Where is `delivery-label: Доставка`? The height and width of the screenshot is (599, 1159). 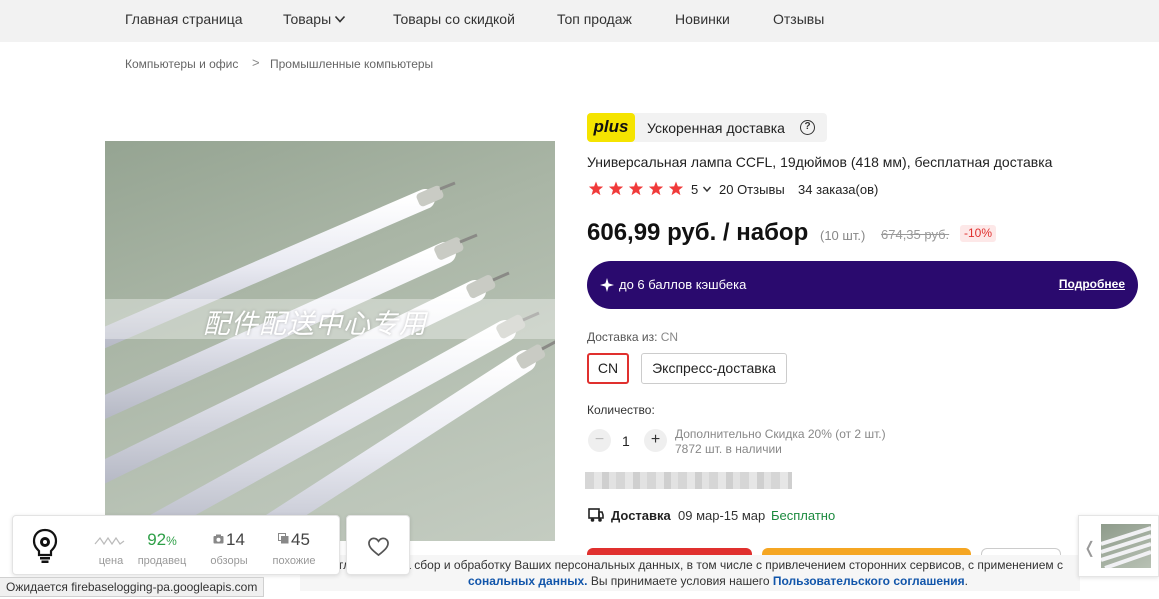 delivery-label: Доставка is located at coordinates (641, 515).